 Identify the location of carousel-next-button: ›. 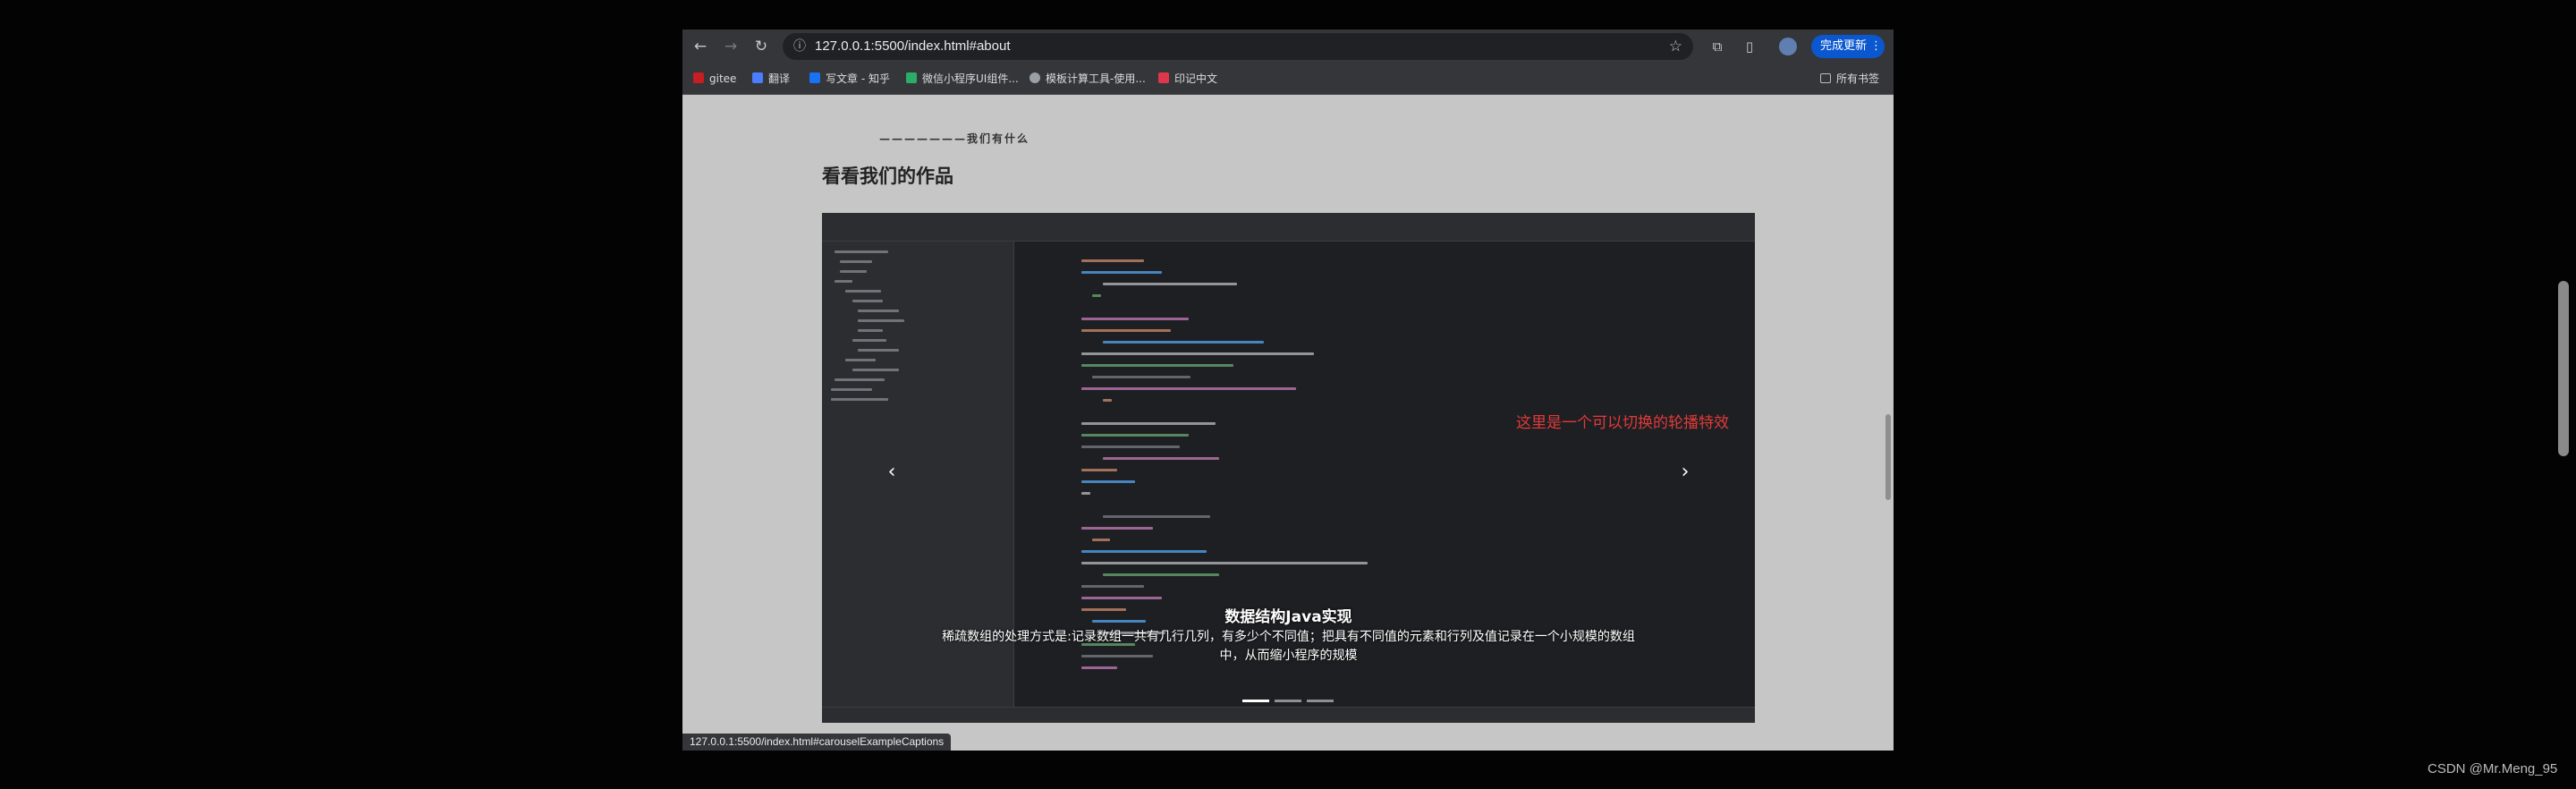
(1685, 472).